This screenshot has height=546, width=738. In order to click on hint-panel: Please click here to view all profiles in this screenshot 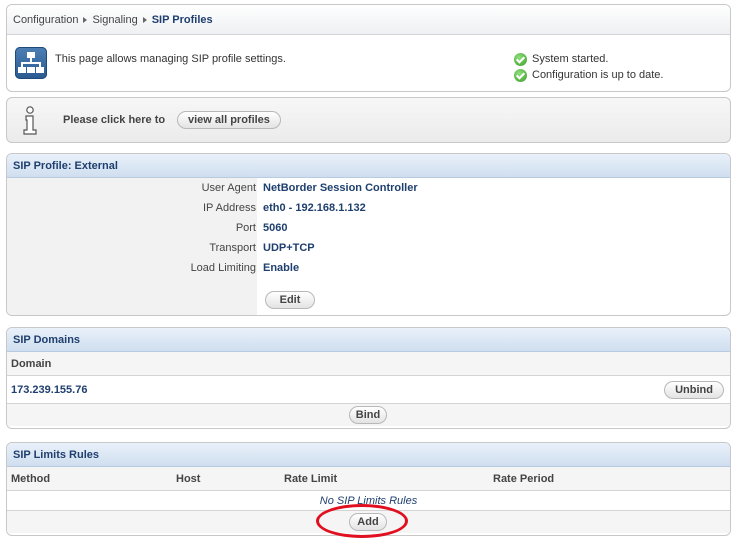, I will do `click(368, 120)`.